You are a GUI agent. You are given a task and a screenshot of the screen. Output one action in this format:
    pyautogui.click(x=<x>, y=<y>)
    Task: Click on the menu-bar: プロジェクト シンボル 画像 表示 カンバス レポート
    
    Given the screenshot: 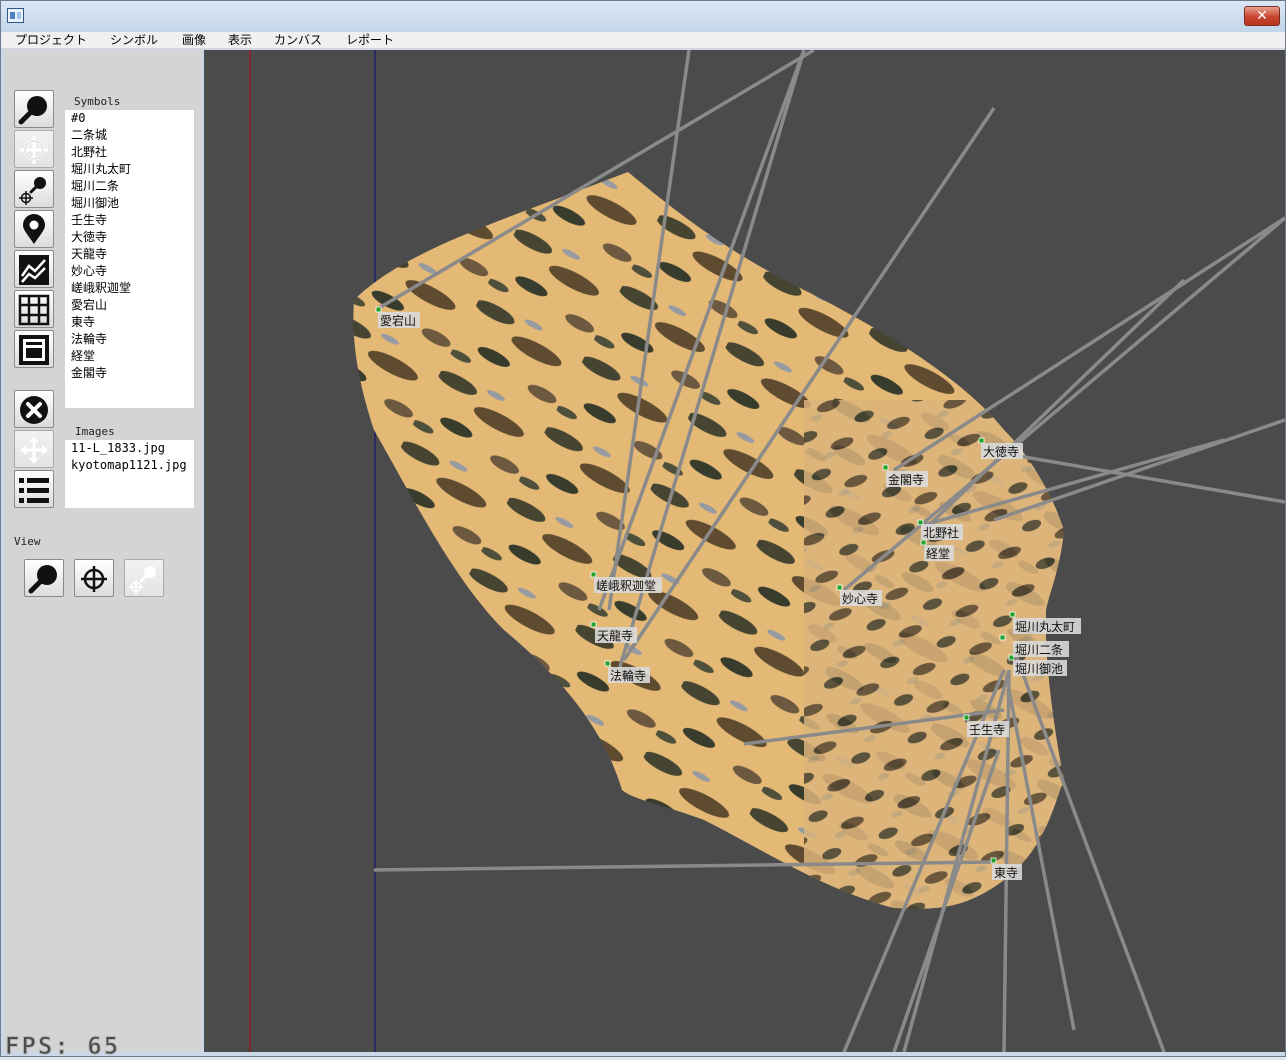 What is the action you would take?
    pyautogui.click(x=643, y=40)
    